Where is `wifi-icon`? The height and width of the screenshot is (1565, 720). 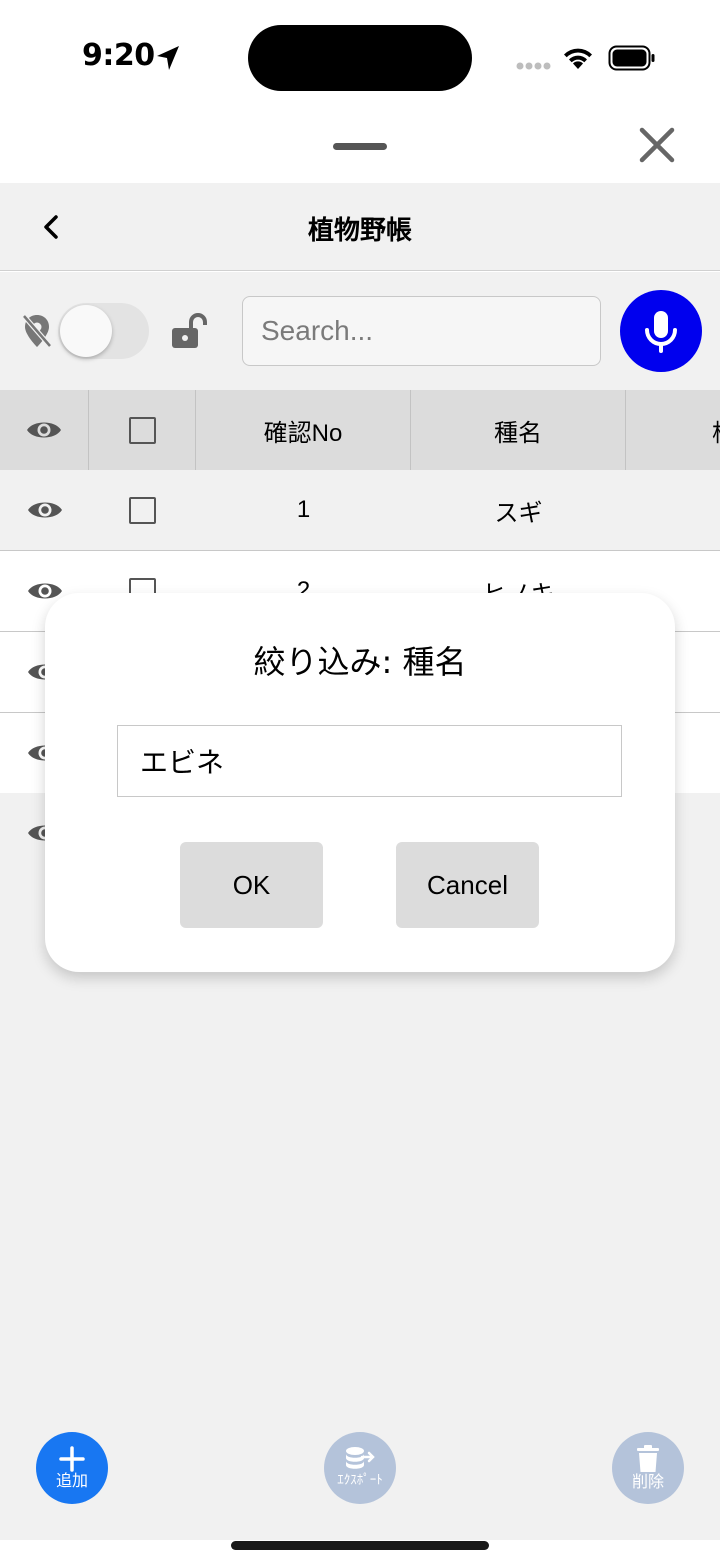
wifi-icon is located at coordinates (578, 58).